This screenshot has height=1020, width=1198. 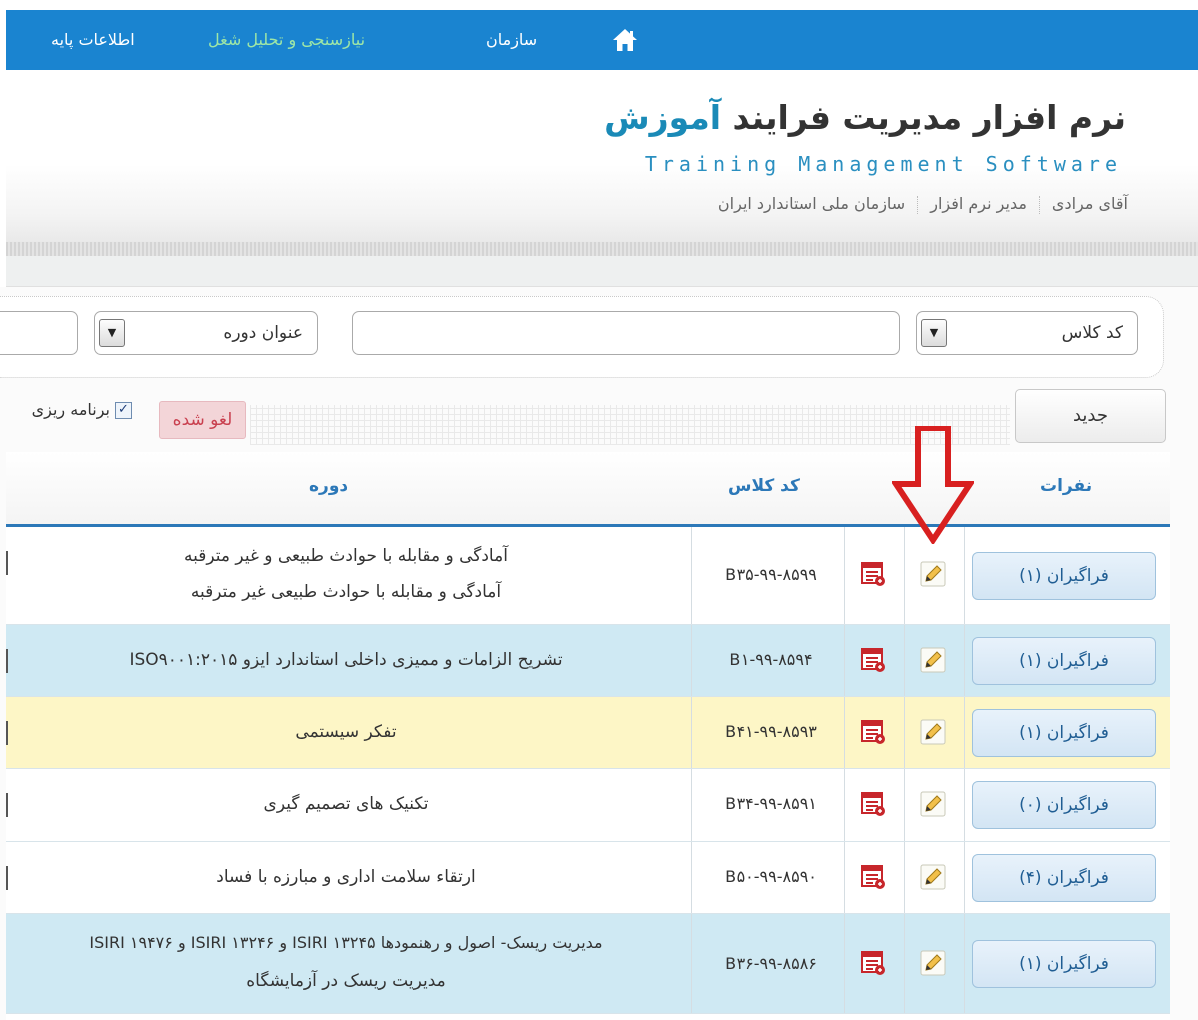 I want to click on class-code: B۴۱-۹۹-۸۵۹۳, so click(x=771, y=731).